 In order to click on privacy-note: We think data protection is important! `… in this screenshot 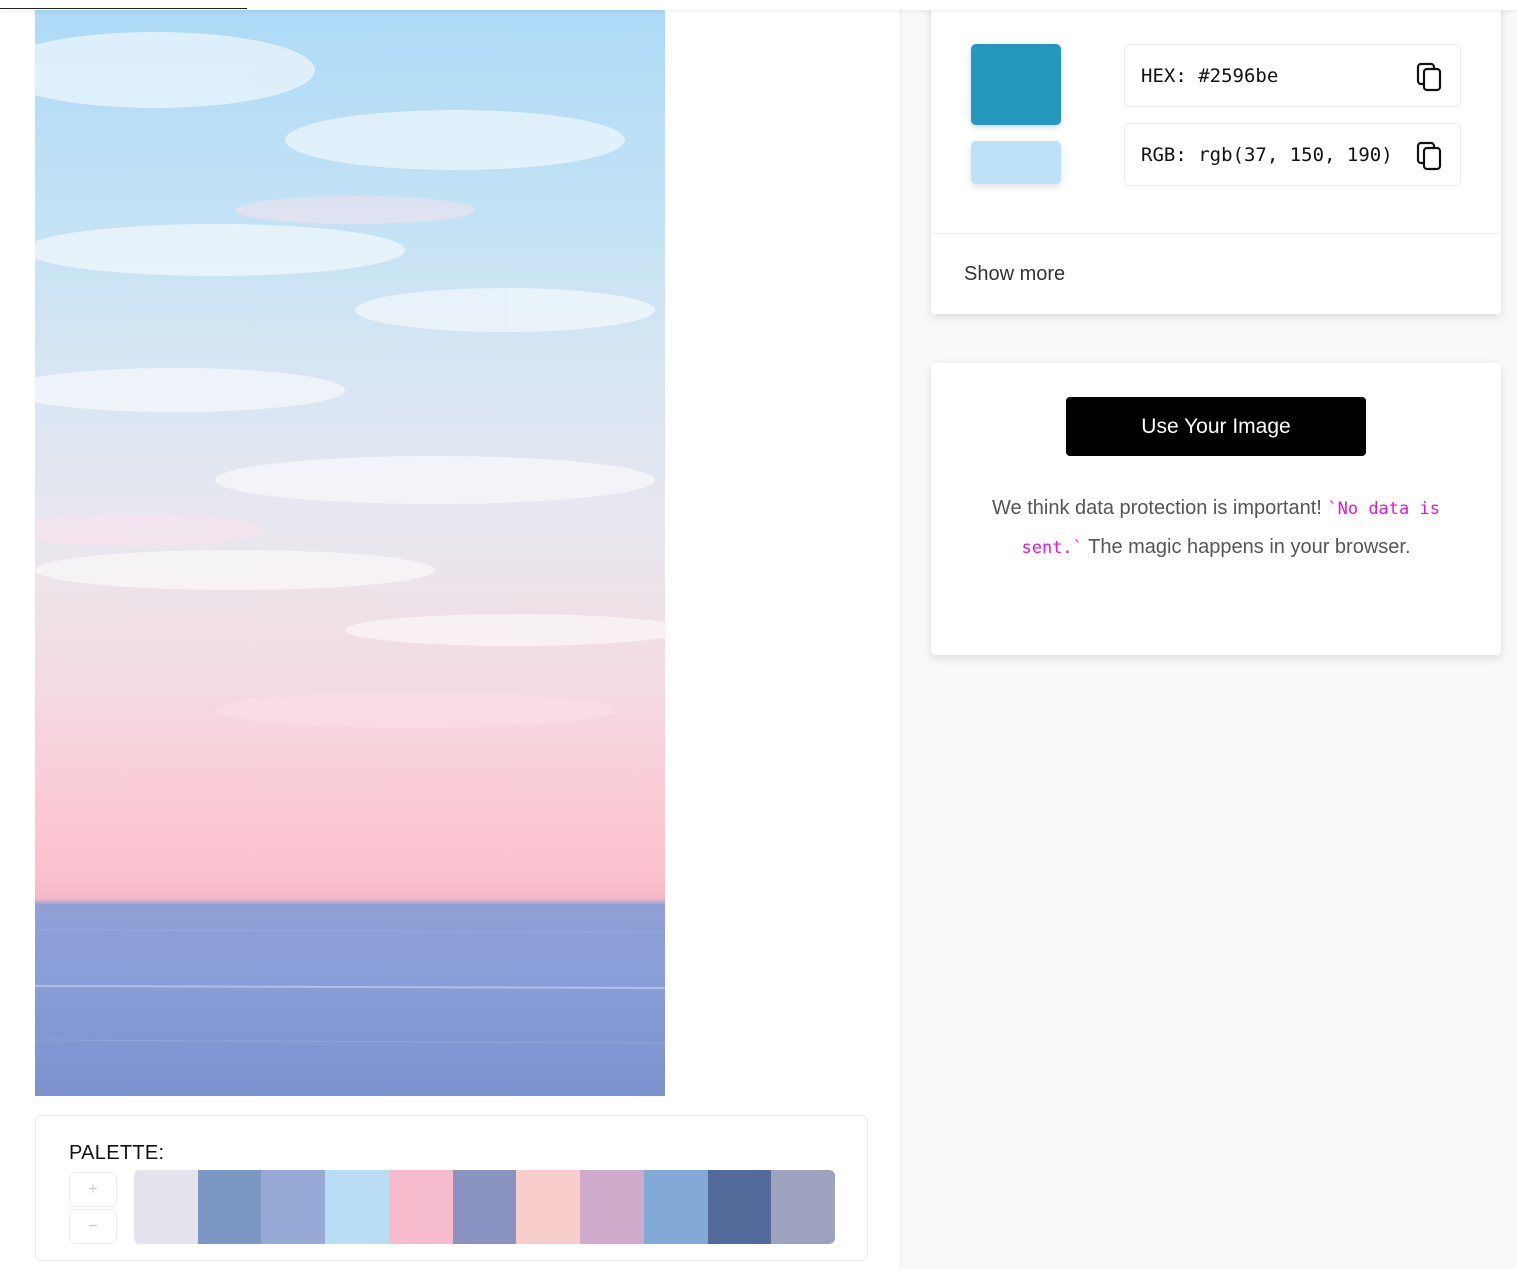, I will do `click(1216, 528)`.